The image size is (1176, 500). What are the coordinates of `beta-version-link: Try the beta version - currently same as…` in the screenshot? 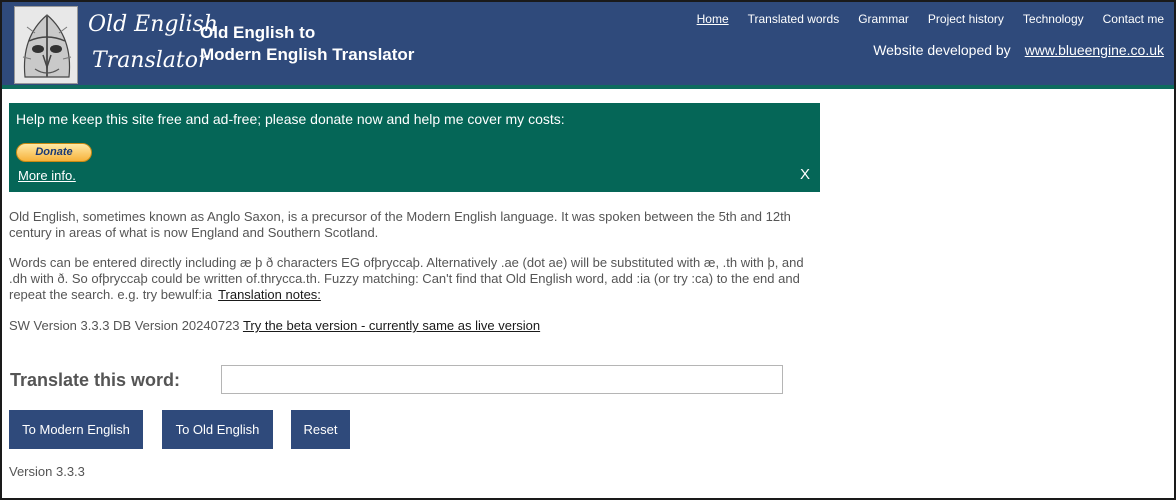 It's located at (391, 325).